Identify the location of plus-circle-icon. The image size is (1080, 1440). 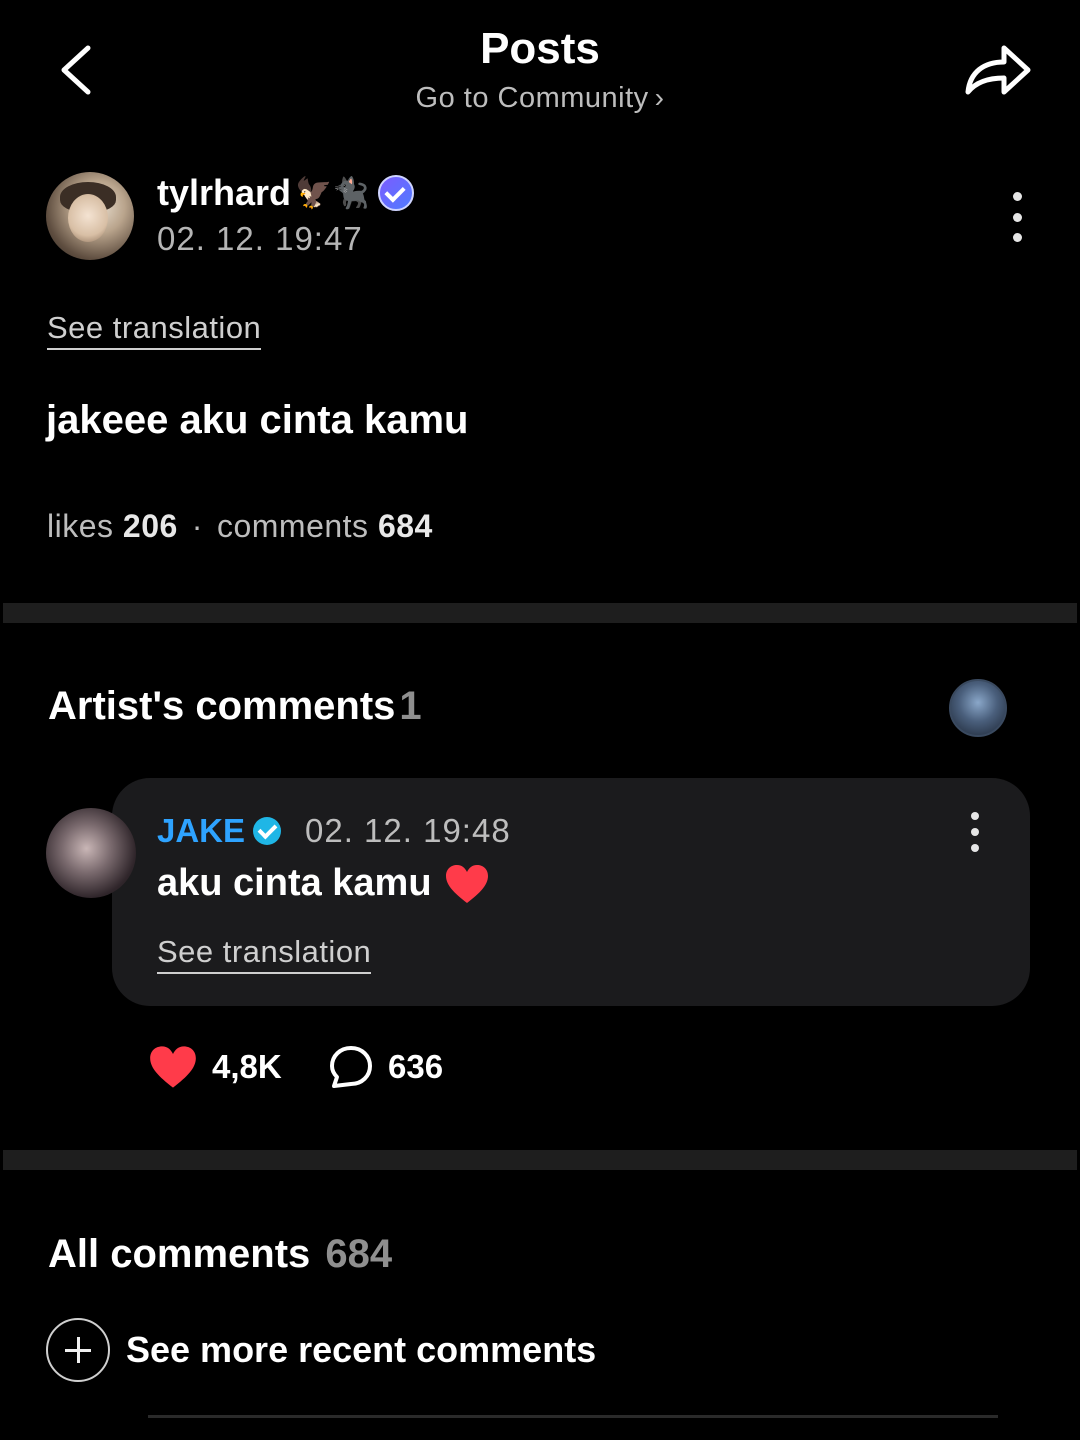
(78, 1350).